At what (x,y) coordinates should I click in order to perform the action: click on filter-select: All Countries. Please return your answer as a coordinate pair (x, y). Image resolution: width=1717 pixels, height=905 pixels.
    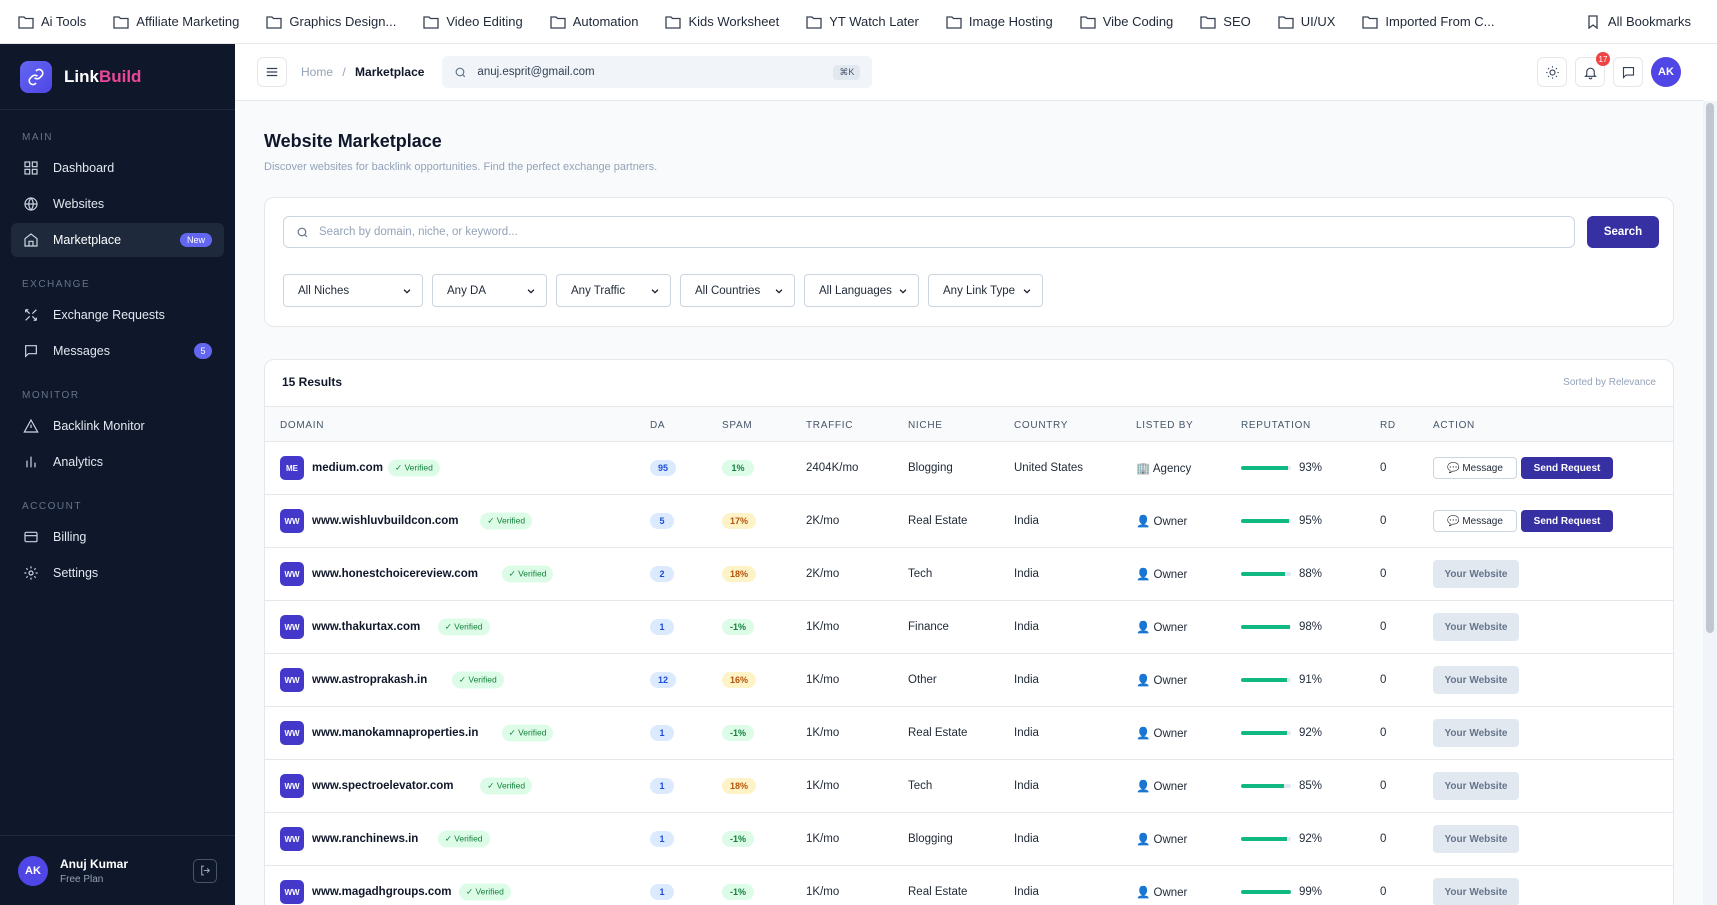
    Looking at the image, I should click on (737, 290).